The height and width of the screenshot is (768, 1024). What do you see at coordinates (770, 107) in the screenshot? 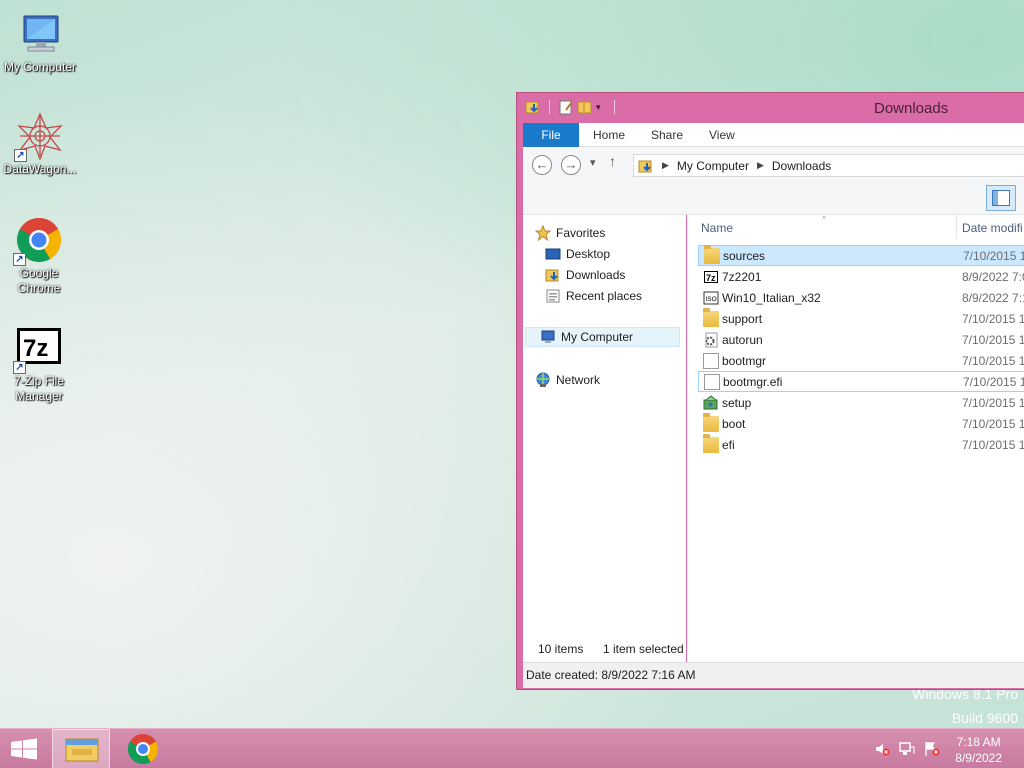
I see `window-titlebar: ▾ Downloads` at bounding box center [770, 107].